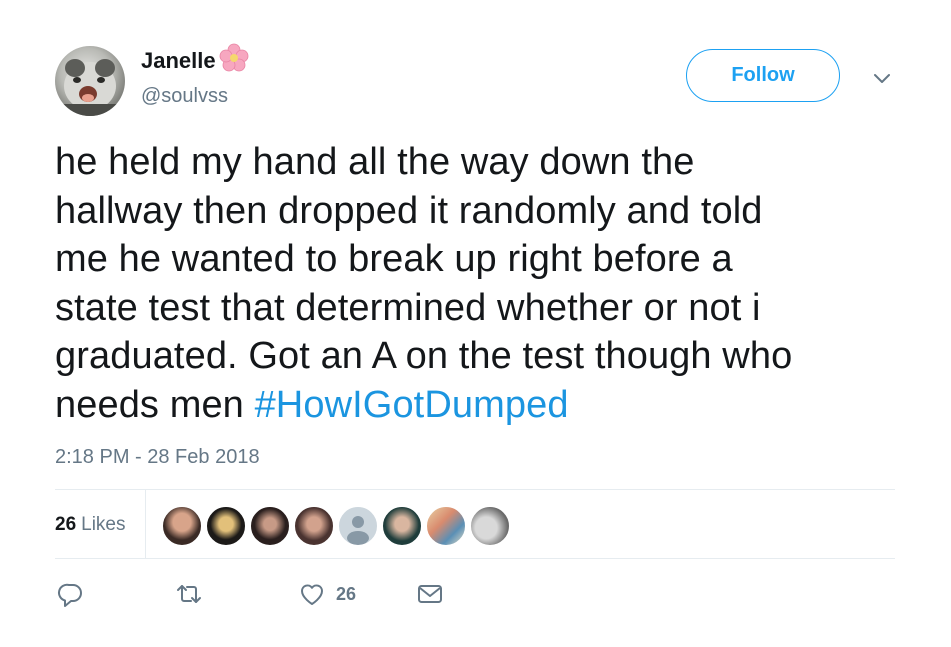 This screenshot has height=647, width=951. What do you see at coordinates (375, 162) in the screenshot?
I see `tweet-line: he held my hand all the way down the` at bounding box center [375, 162].